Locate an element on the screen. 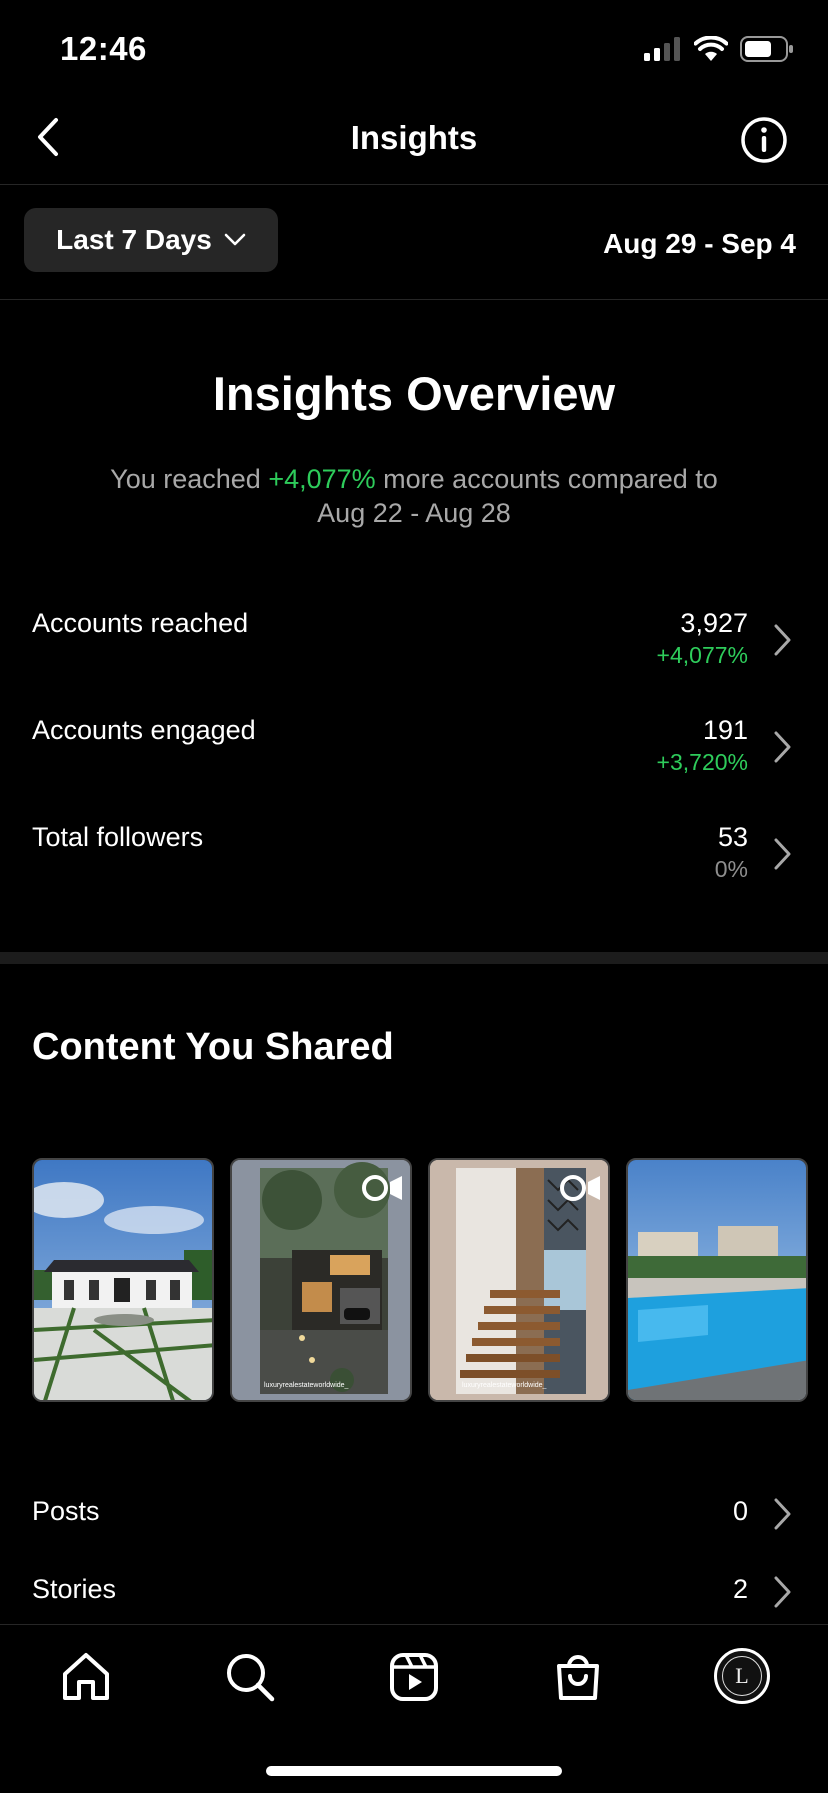 The height and width of the screenshot is (1793, 828). content-thumbnail-pool-terrace is located at coordinates (717, 1280).